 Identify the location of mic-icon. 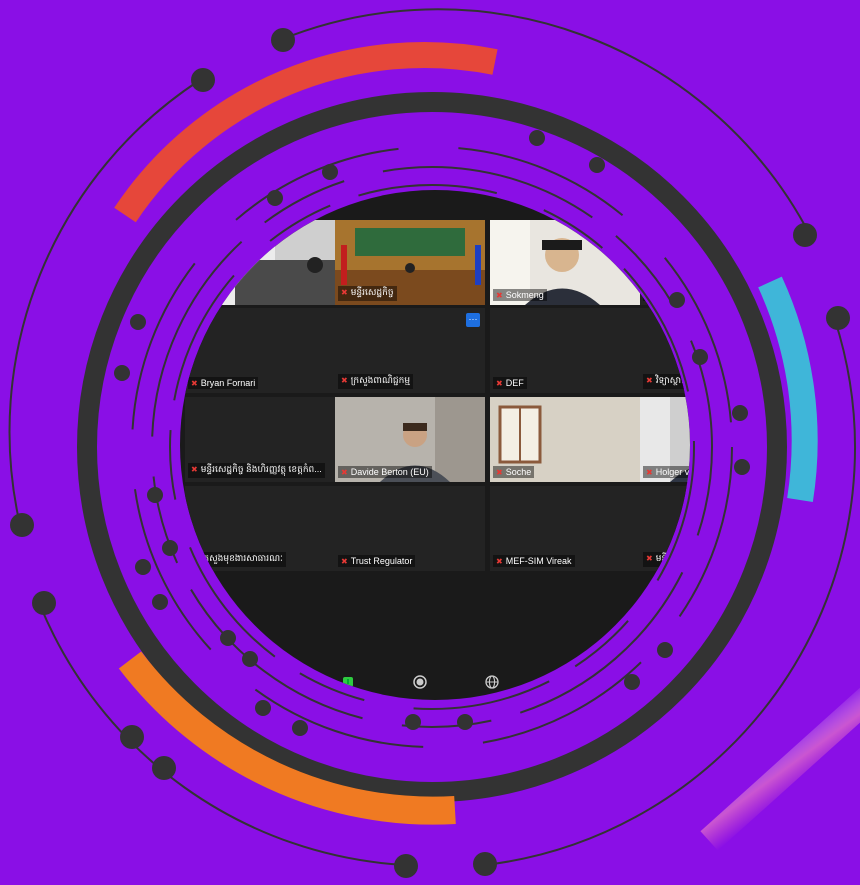
(348, 682).